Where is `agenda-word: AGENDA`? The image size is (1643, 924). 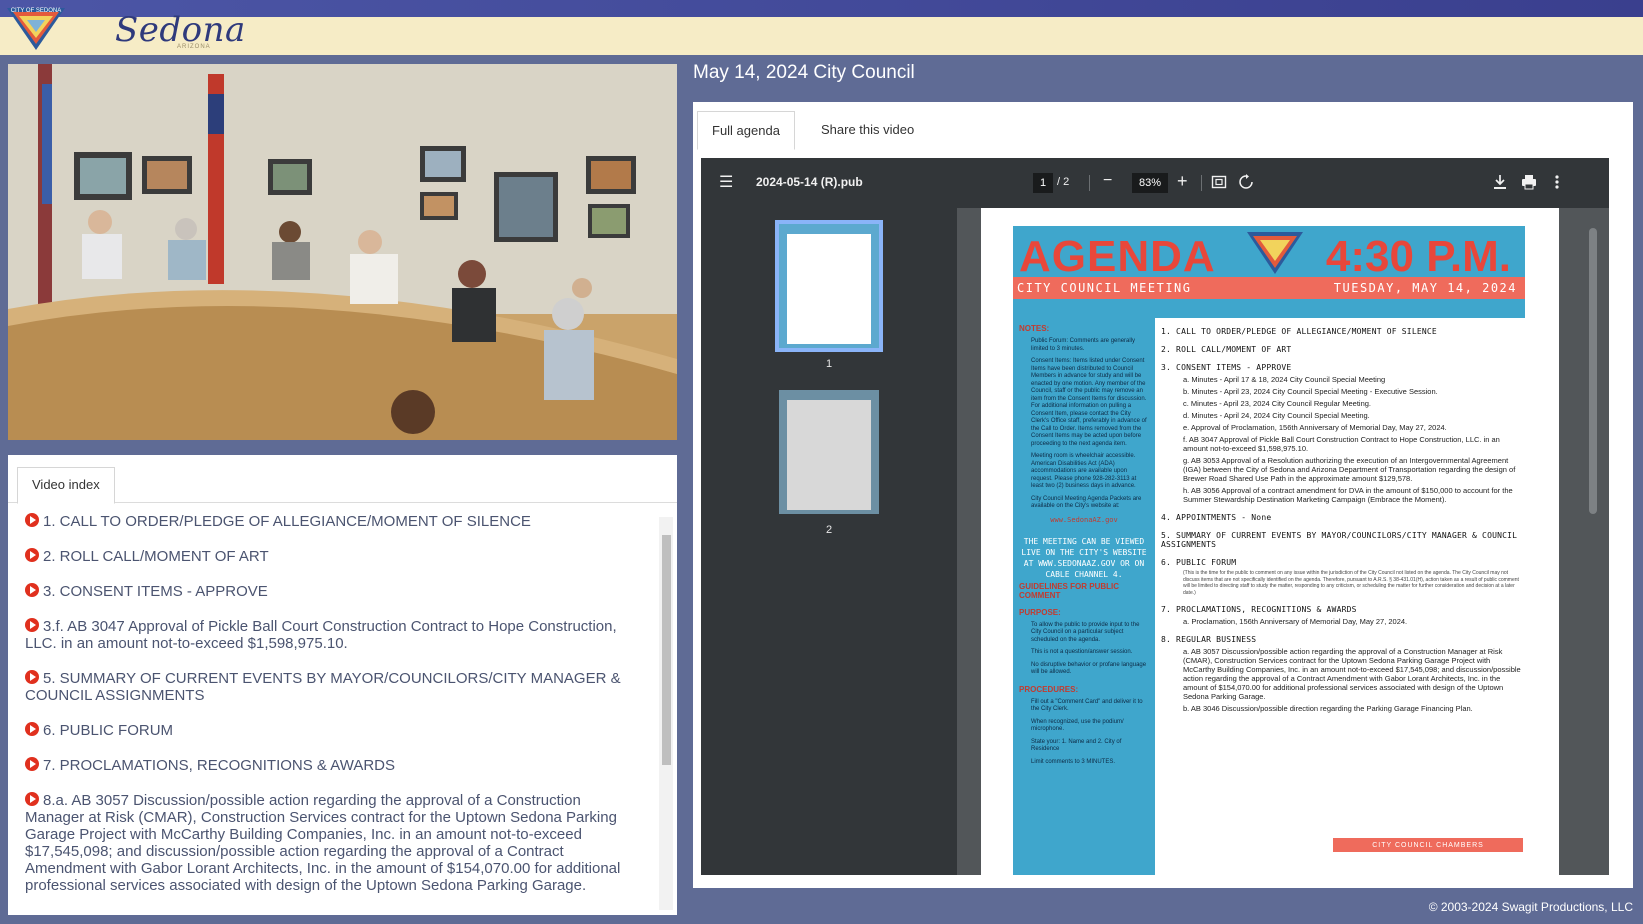 agenda-word: AGENDA is located at coordinates (1117, 256).